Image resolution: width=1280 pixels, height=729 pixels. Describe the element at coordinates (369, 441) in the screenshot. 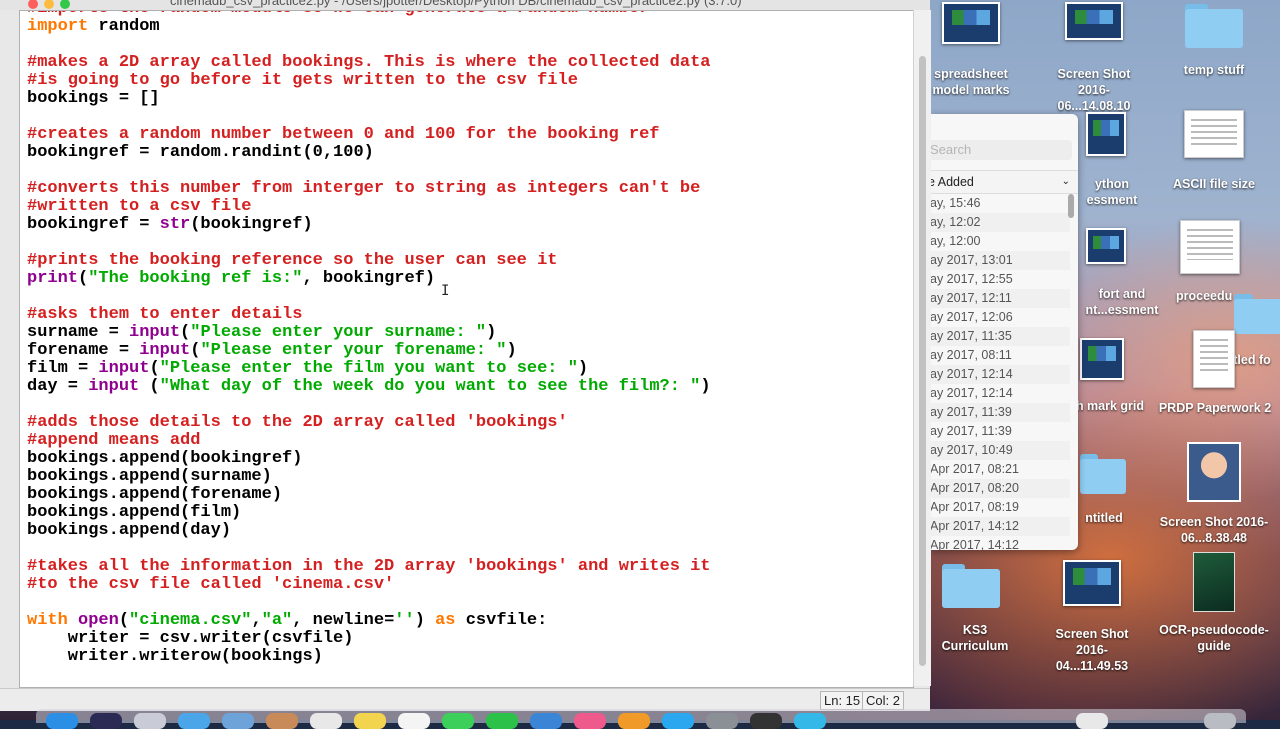

I see `code-line: #append means add` at that location.